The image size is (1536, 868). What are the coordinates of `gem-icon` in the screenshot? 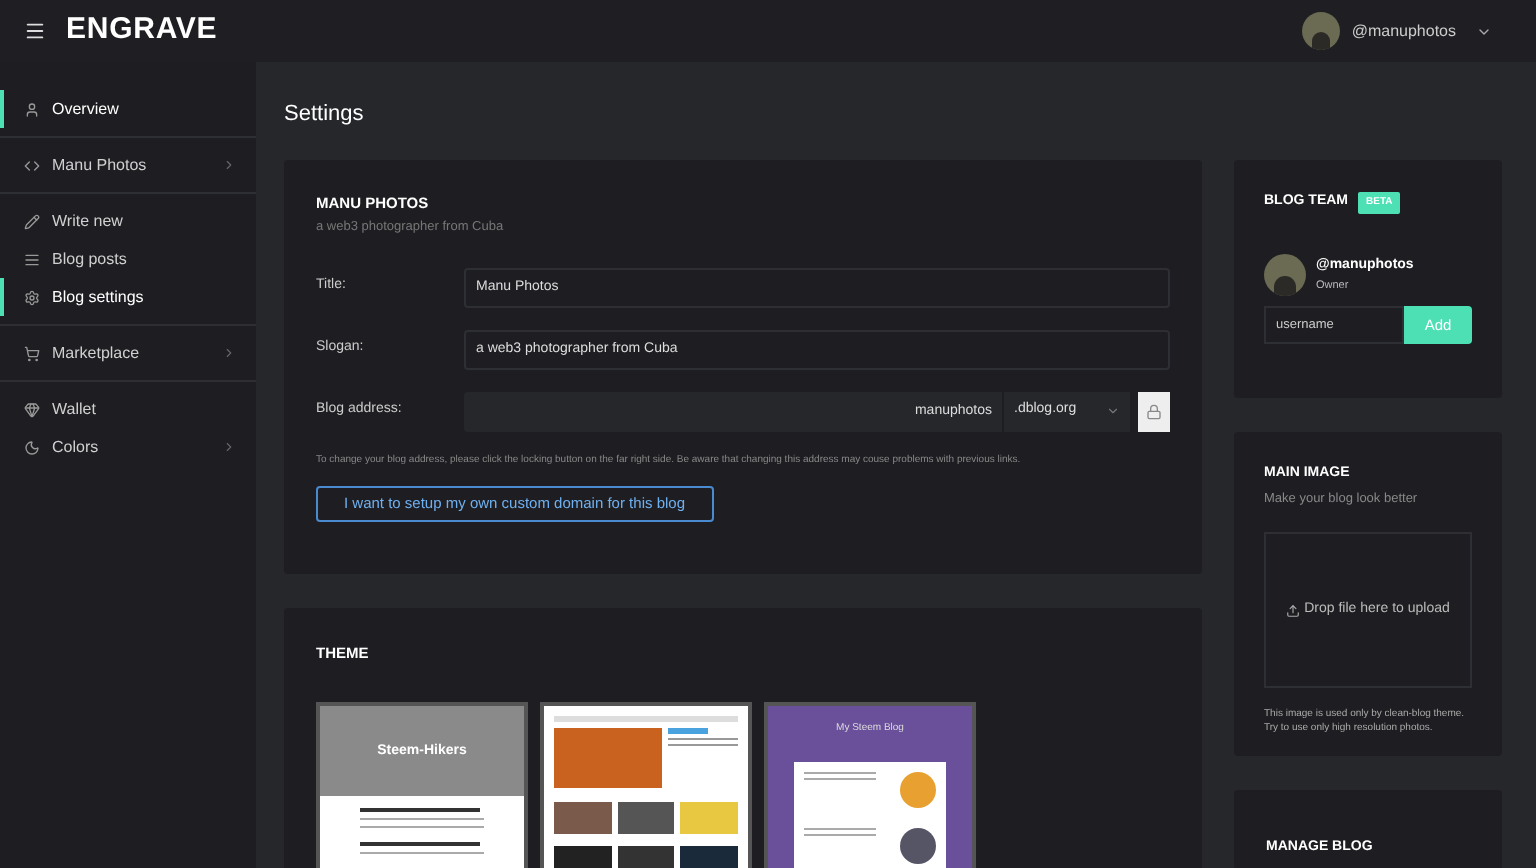 It's located at (32, 409).